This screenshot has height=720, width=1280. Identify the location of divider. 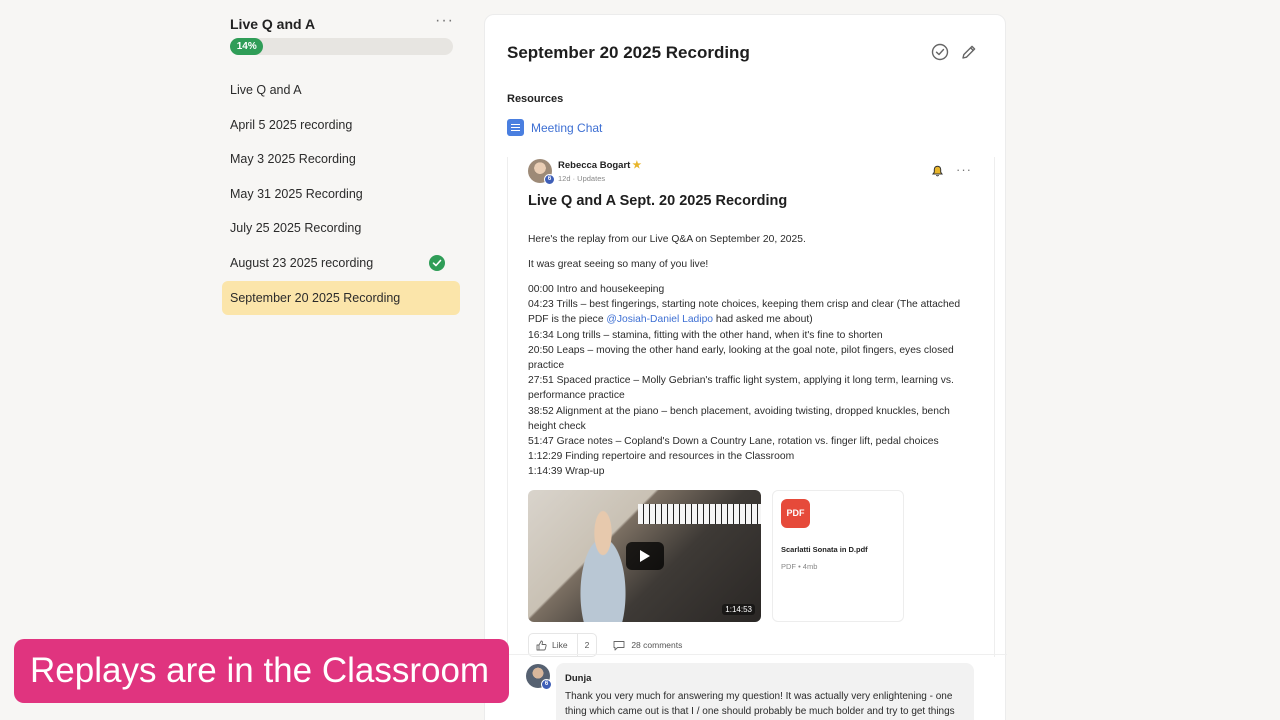
(746, 654).